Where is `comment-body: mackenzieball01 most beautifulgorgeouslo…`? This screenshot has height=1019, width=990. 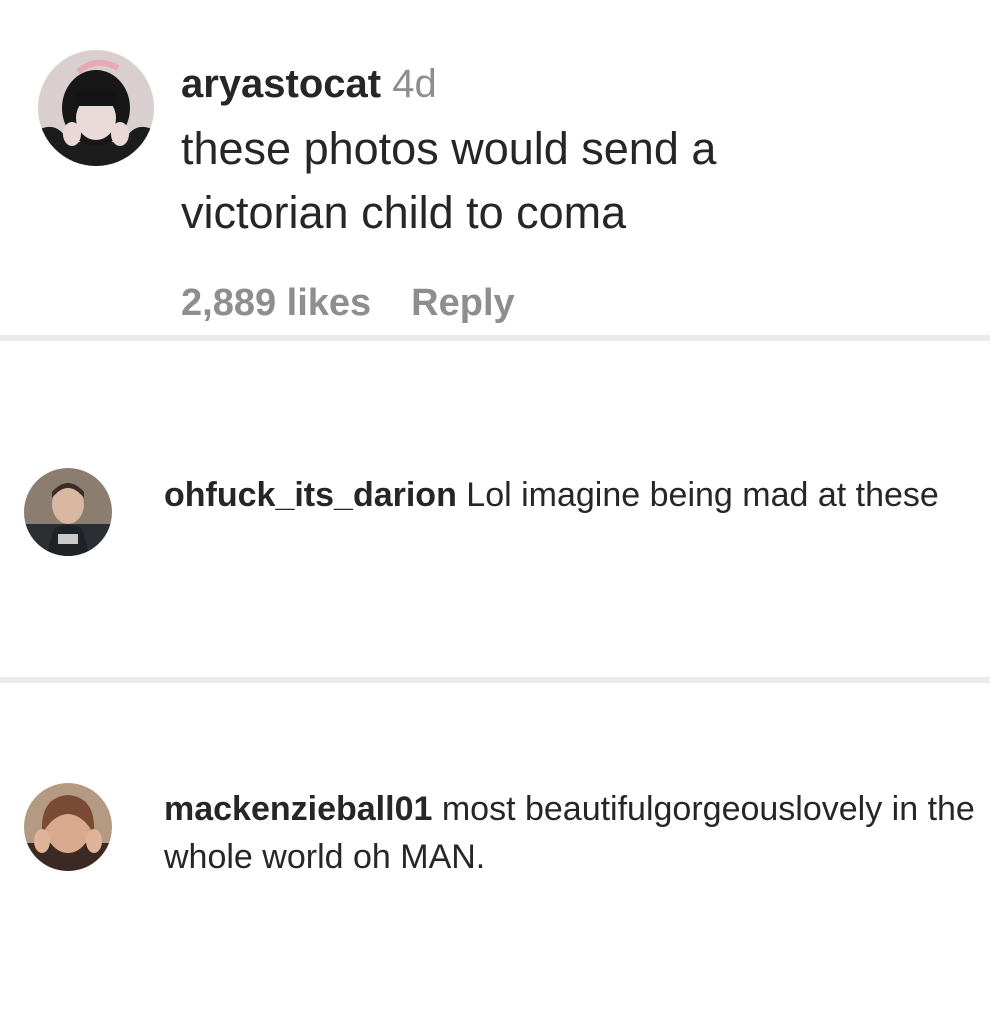
comment-body: mackenzieball01 most beautifulgorgeouslo… is located at coordinates (571, 833).